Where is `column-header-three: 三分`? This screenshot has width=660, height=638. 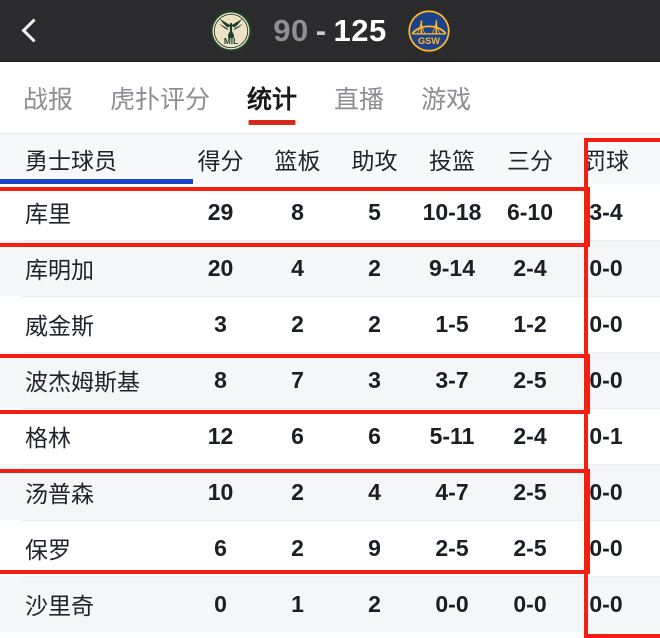
column-header-three: 三分 is located at coordinates (530, 159).